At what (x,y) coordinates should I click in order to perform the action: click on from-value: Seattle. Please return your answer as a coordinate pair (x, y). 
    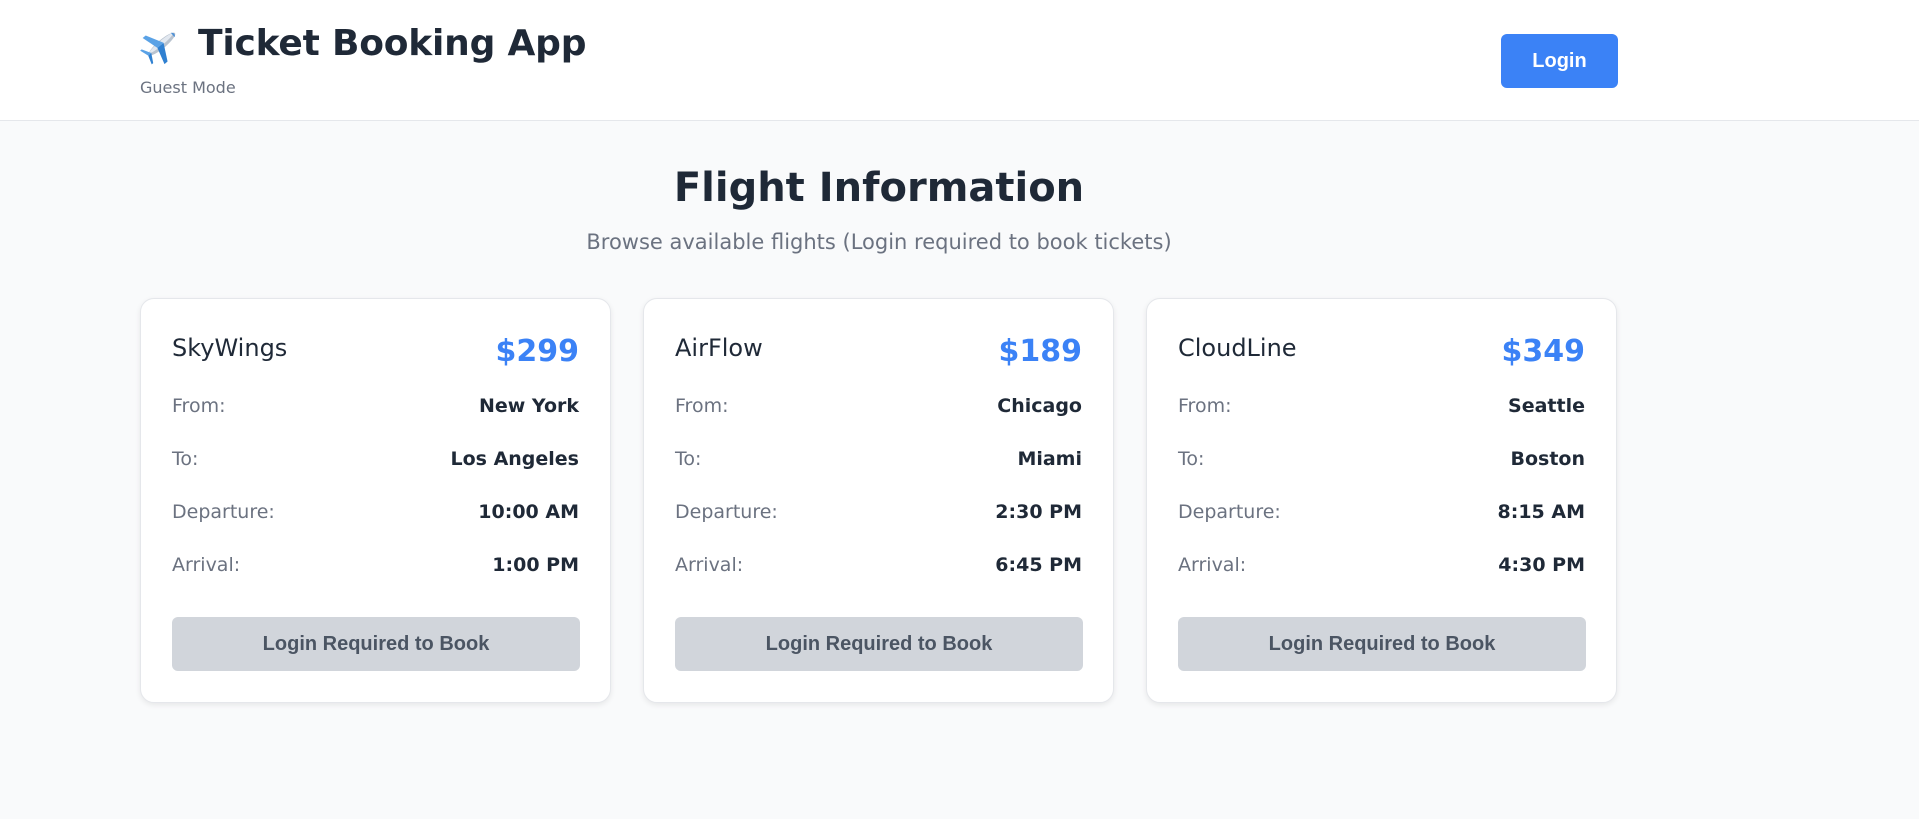
    Looking at the image, I should click on (1546, 406).